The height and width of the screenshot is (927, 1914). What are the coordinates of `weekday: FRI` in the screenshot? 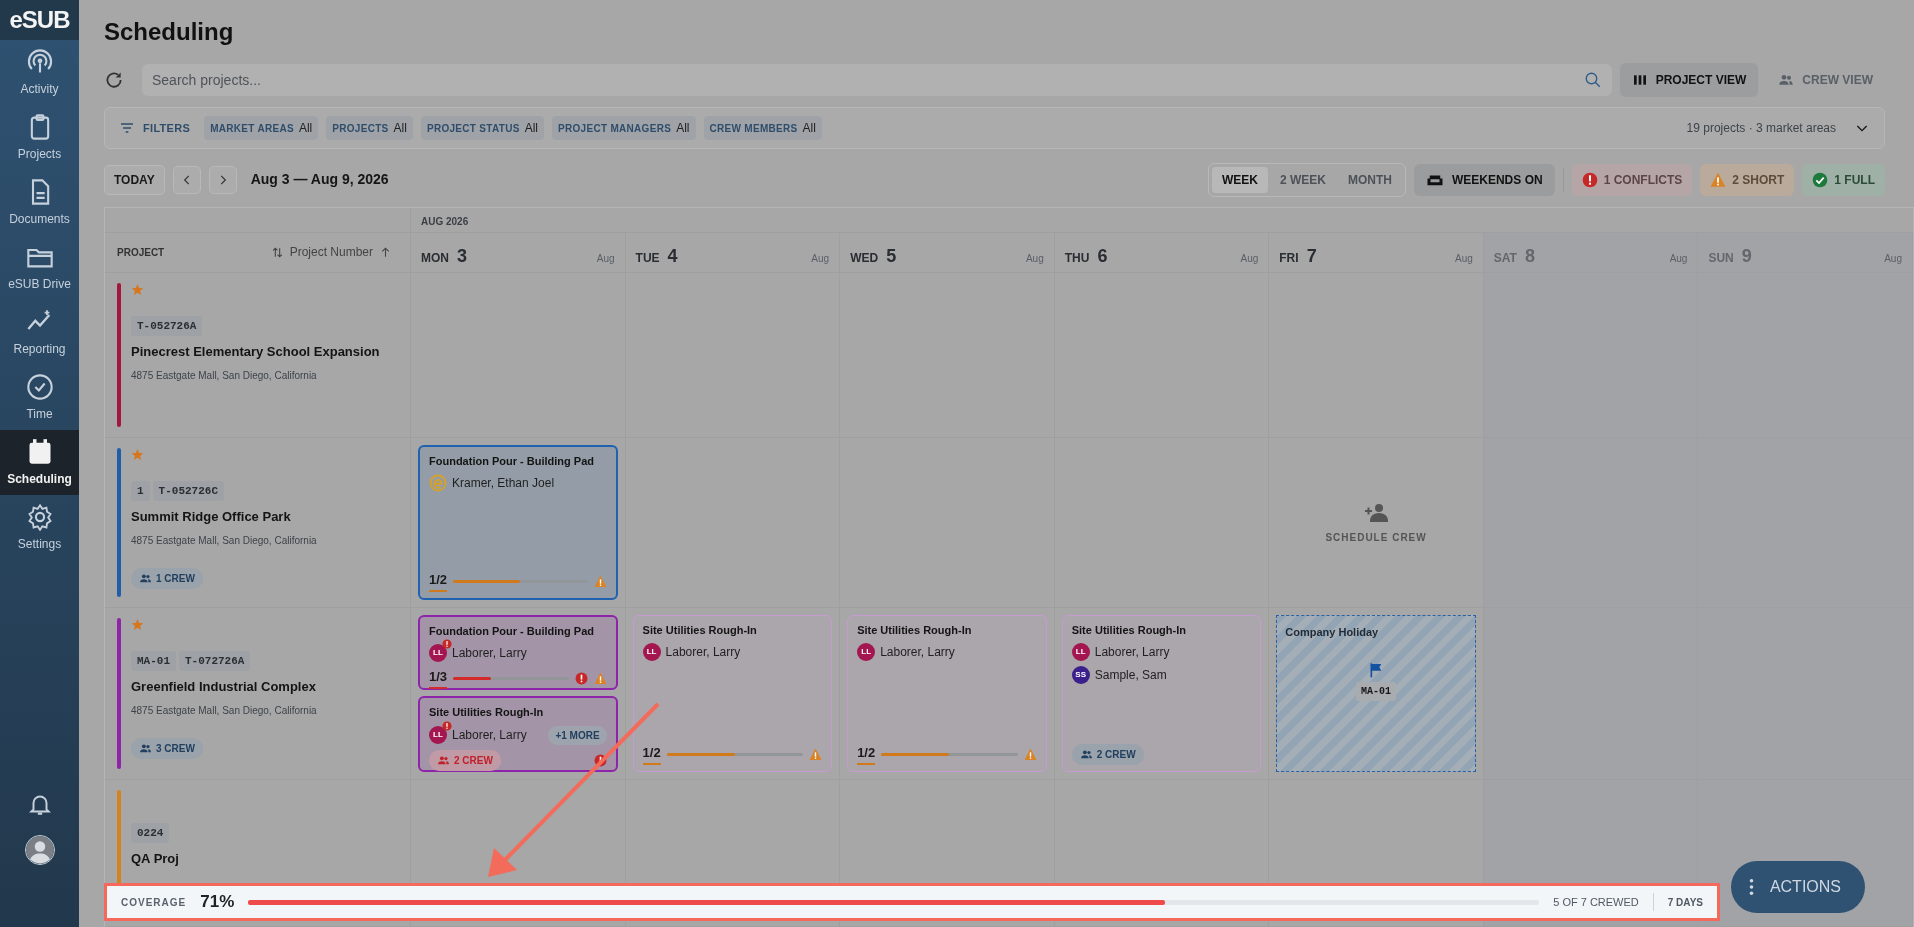 It's located at (1289, 258).